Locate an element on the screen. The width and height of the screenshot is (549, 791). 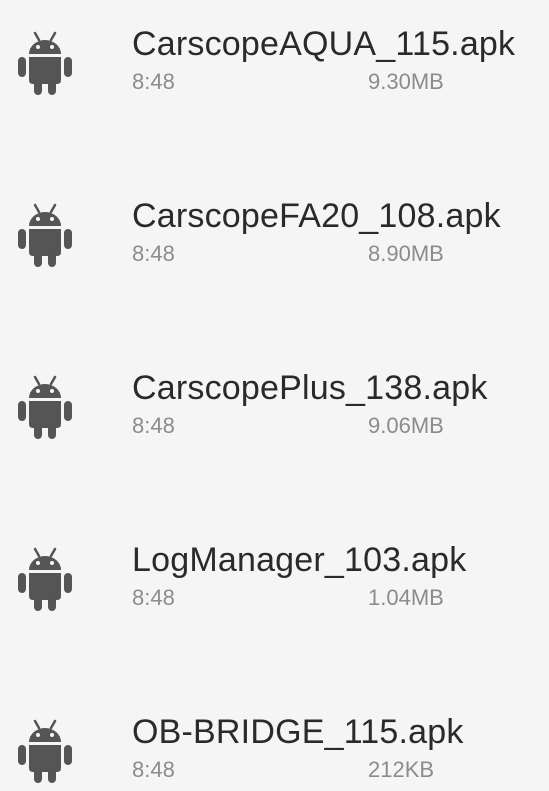
file-name: CarscopePlus_138.apk is located at coordinates (310, 388).